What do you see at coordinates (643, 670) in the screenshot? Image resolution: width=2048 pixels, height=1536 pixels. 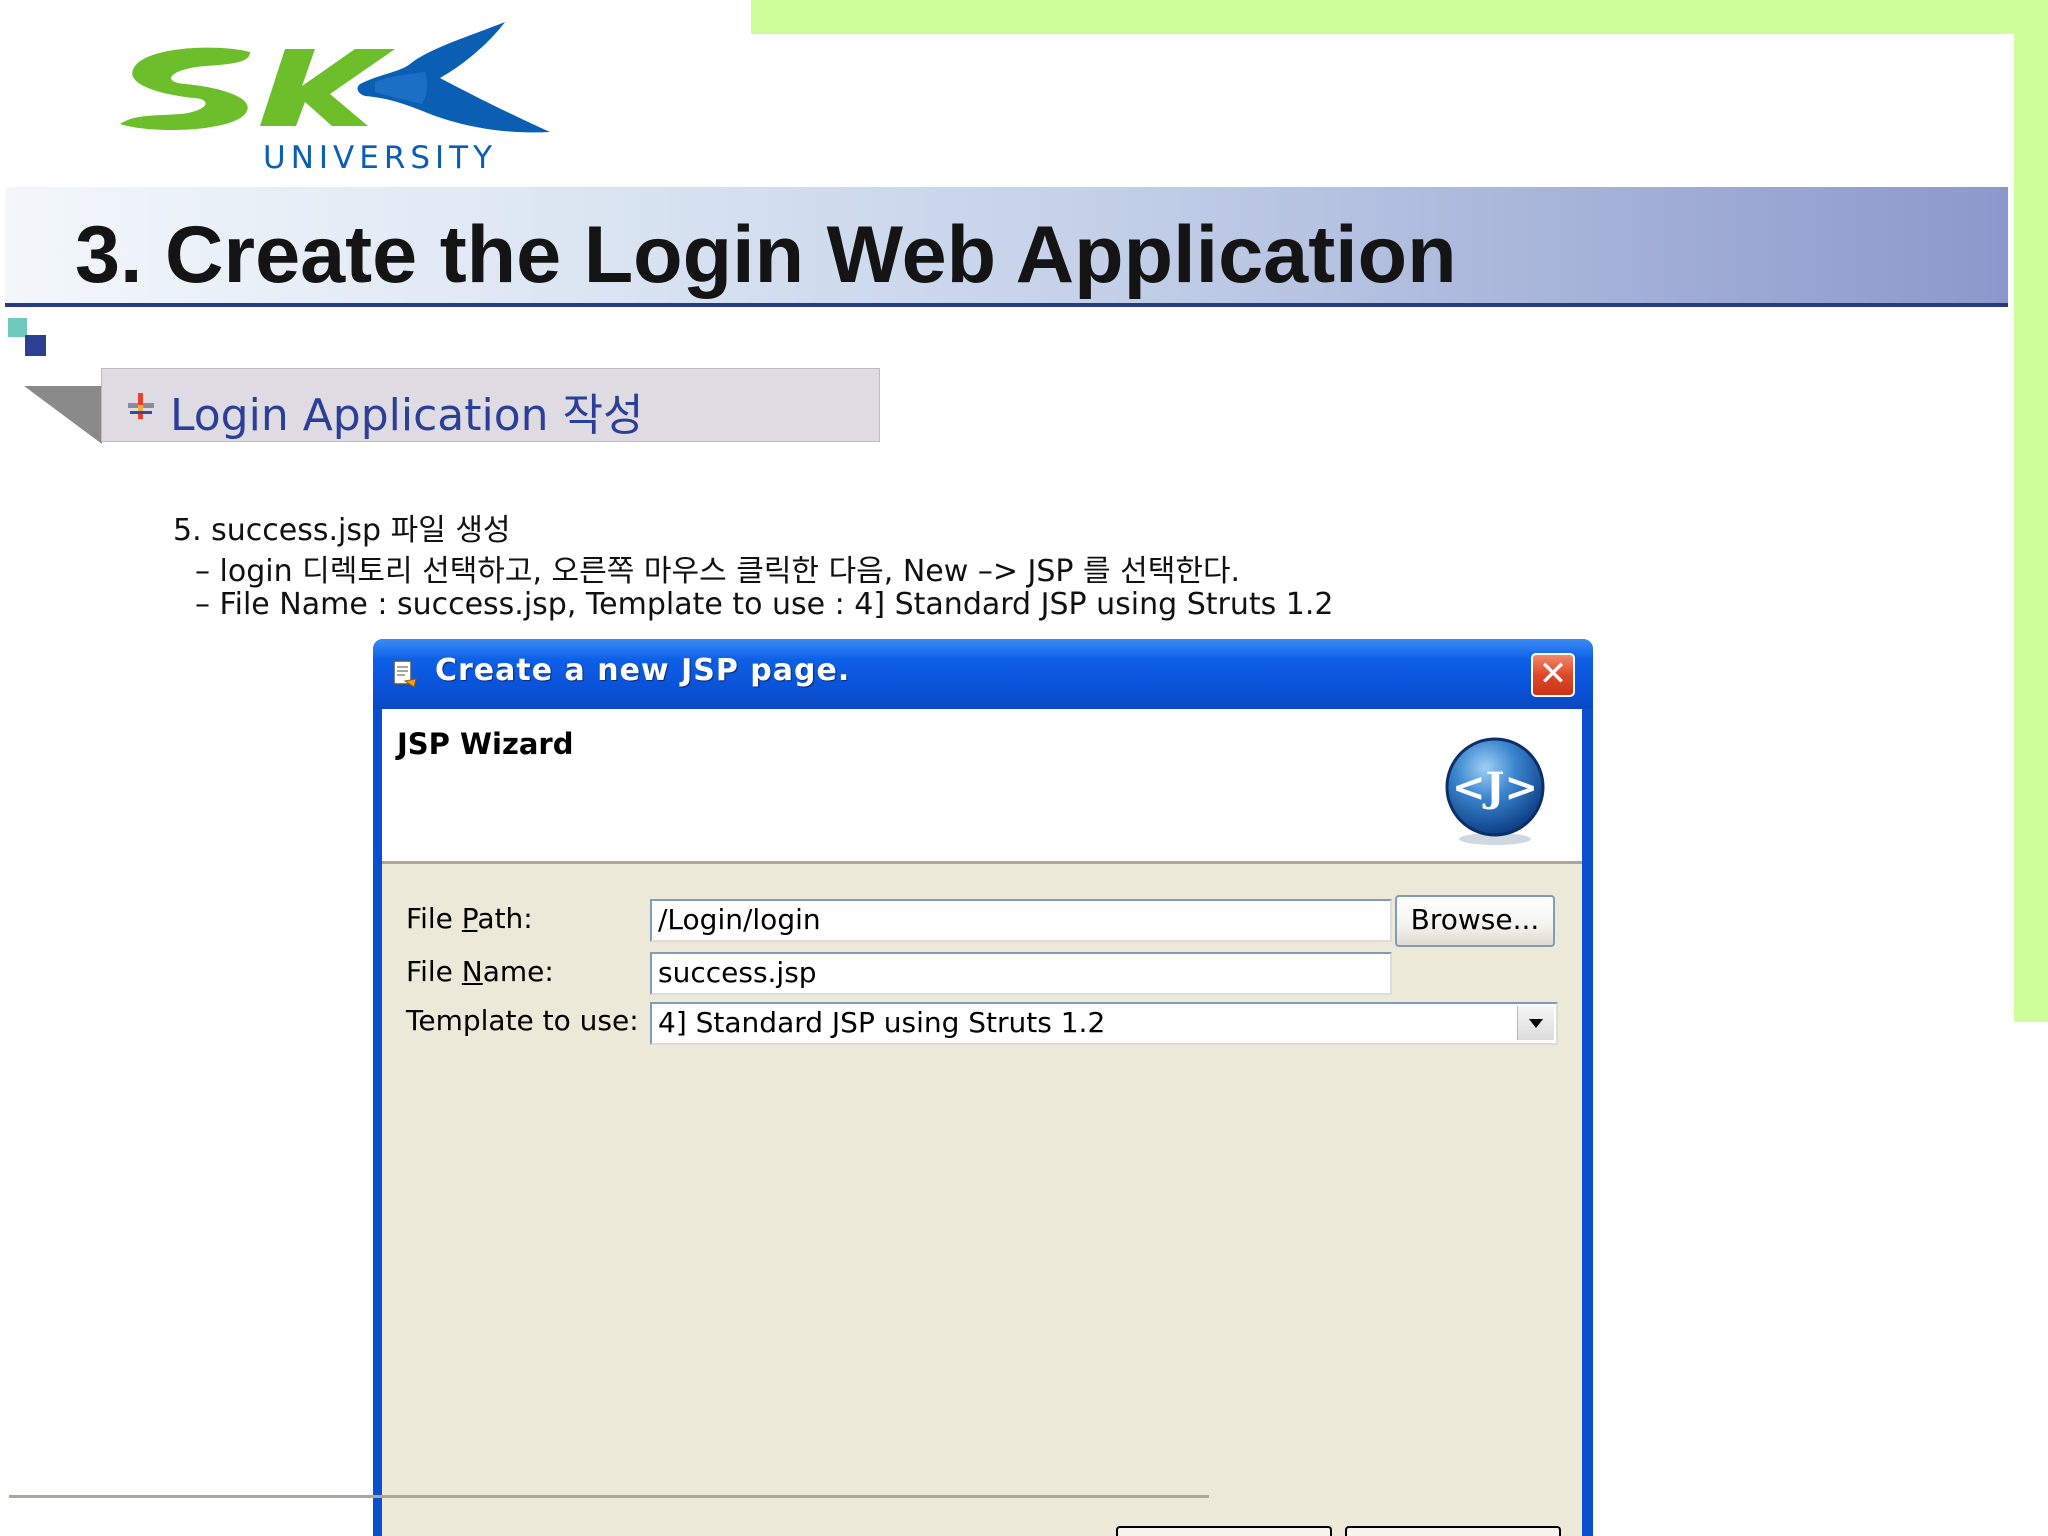 I see `dialog-title: Create a new JSP page.` at bounding box center [643, 670].